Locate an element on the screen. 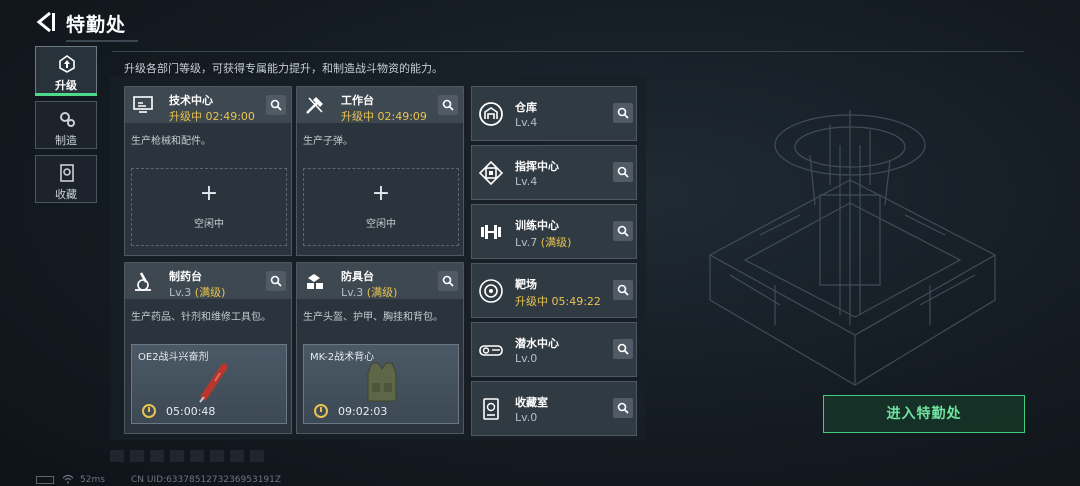 The image size is (1080, 486). facility-name: 靶场 is located at coordinates (526, 284).